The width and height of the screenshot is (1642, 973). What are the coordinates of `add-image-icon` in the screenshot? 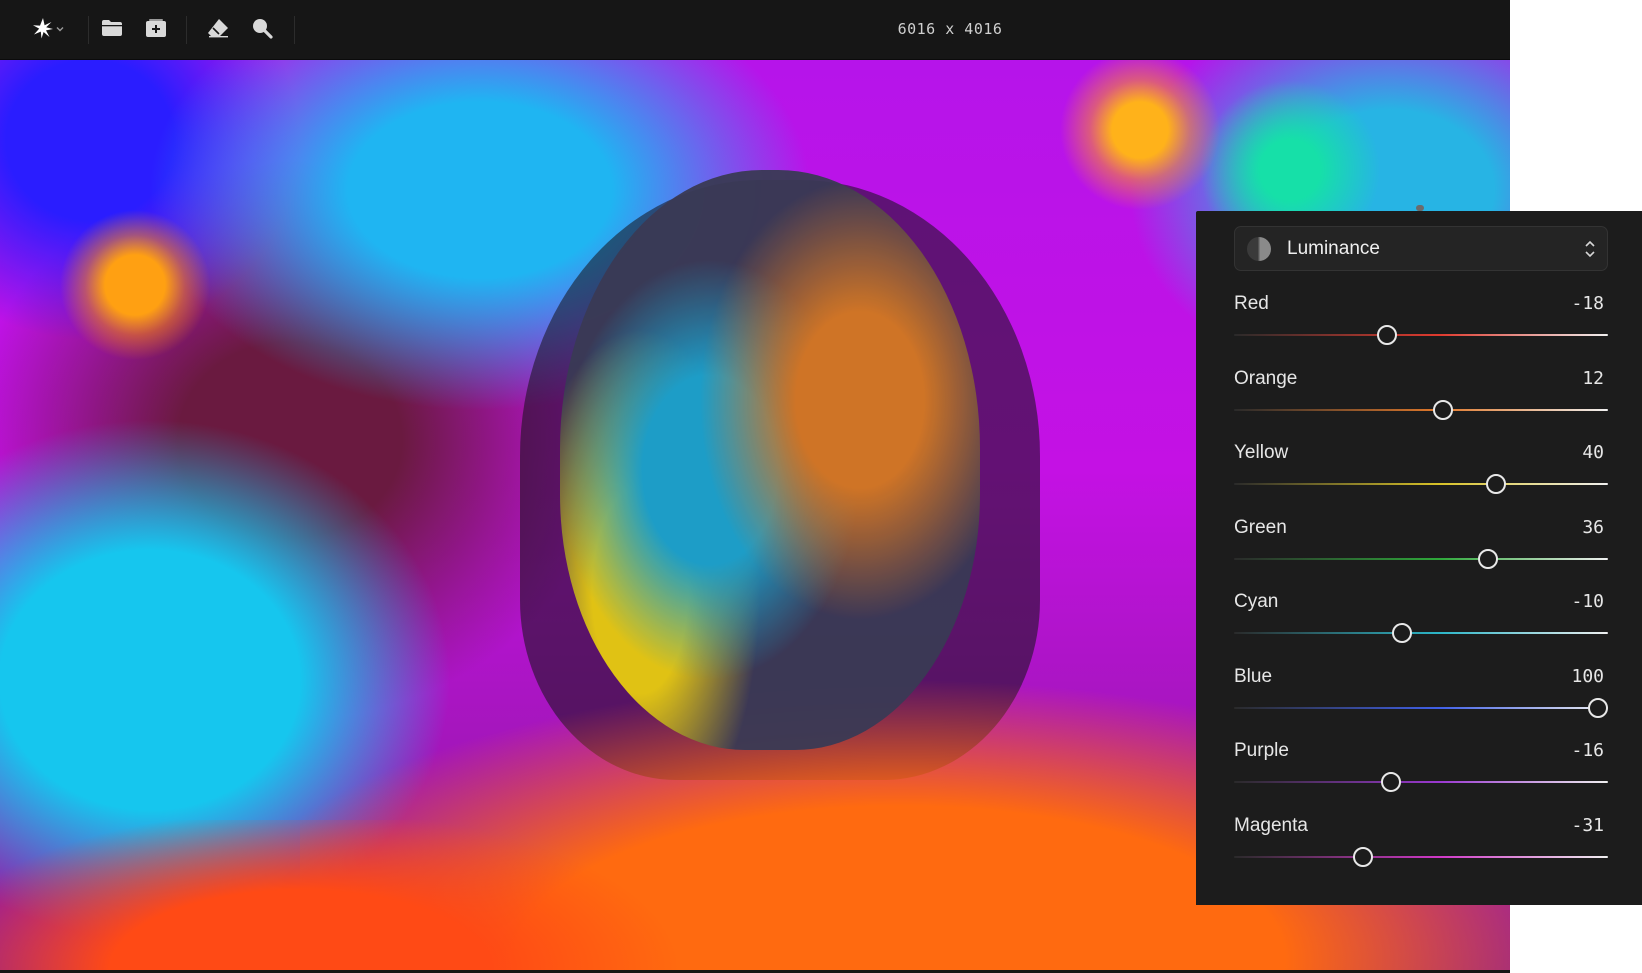 It's located at (156, 30).